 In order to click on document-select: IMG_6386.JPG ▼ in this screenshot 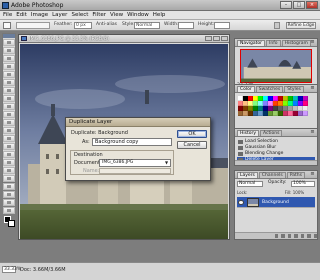, I will do `click(135, 163)`.